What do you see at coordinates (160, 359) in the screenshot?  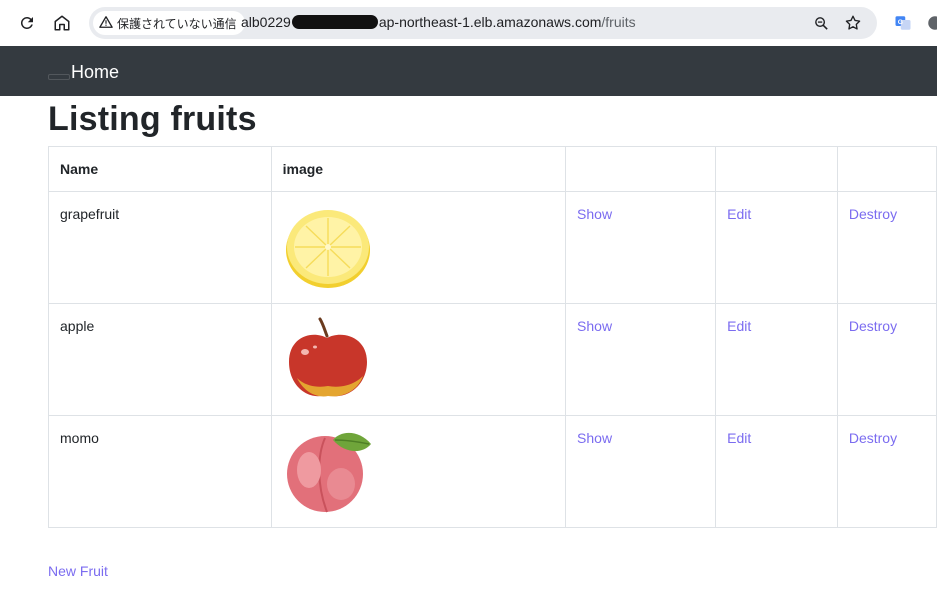 I see `fruit-name: apple` at bounding box center [160, 359].